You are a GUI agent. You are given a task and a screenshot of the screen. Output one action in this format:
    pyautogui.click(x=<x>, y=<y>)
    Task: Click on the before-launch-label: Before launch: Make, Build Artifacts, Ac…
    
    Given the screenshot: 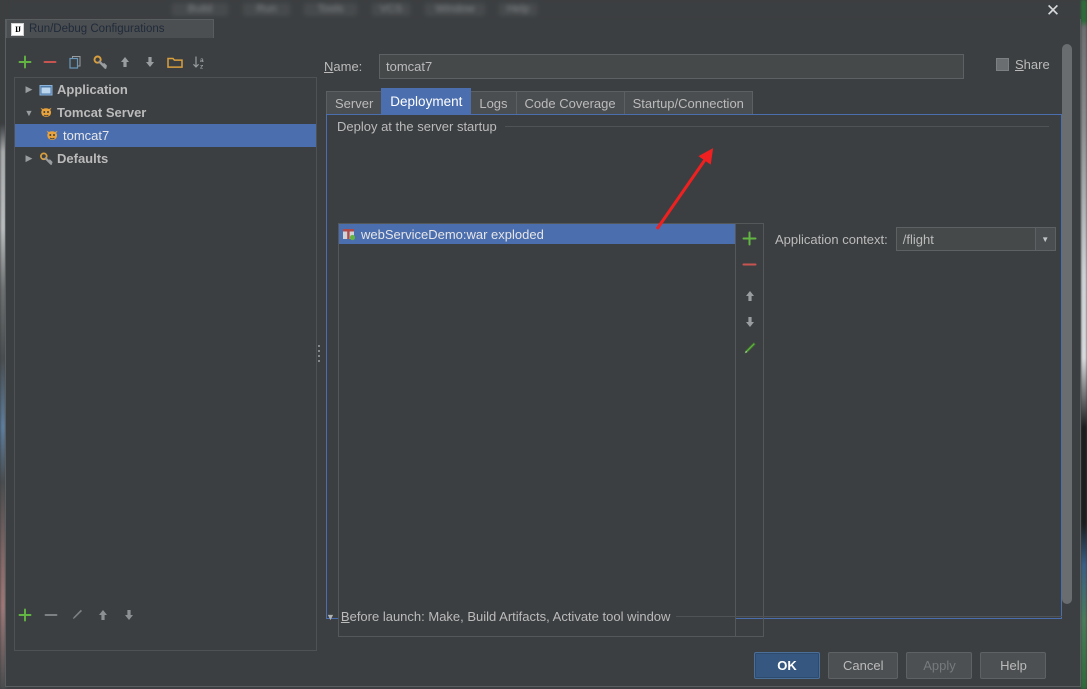 What is the action you would take?
    pyautogui.click(x=506, y=616)
    